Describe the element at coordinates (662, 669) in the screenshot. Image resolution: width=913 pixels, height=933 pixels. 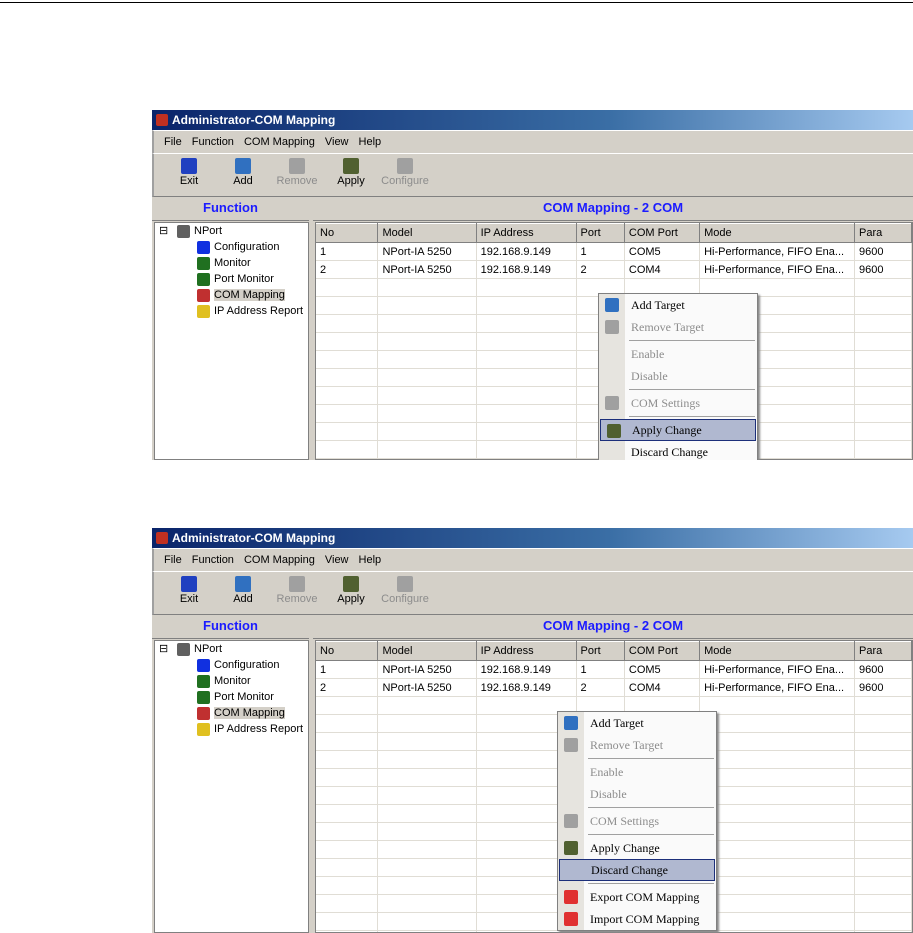
I see `table-cell: COM5` at that location.